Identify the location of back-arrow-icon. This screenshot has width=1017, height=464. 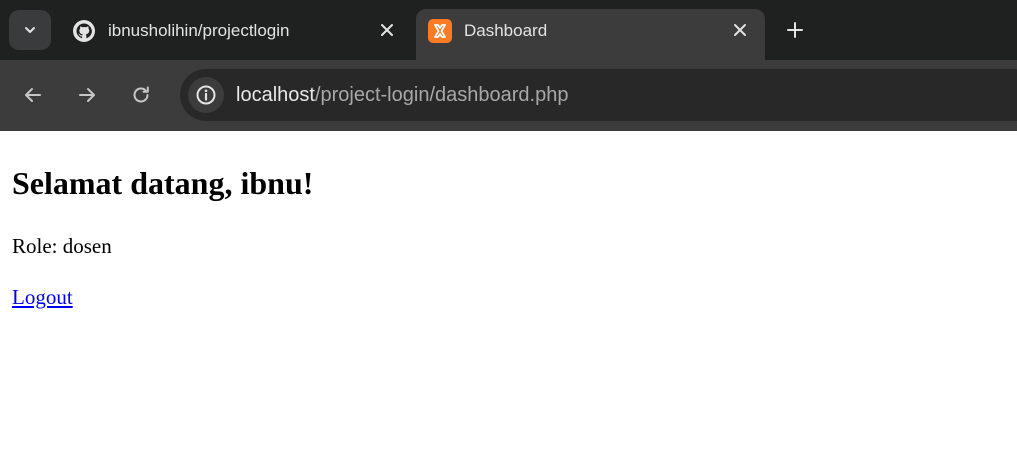
(33, 95).